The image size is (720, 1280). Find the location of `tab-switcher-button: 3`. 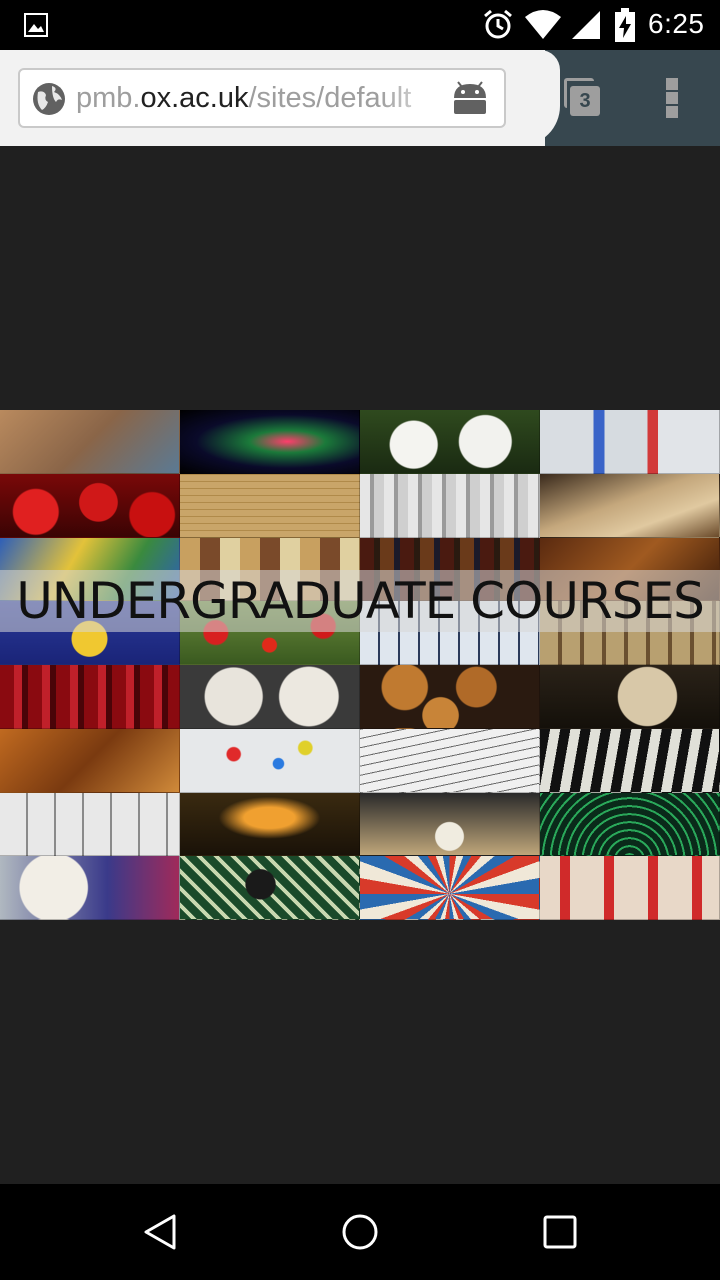

tab-switcher-button: 3 is located at coordinates (584, 98).